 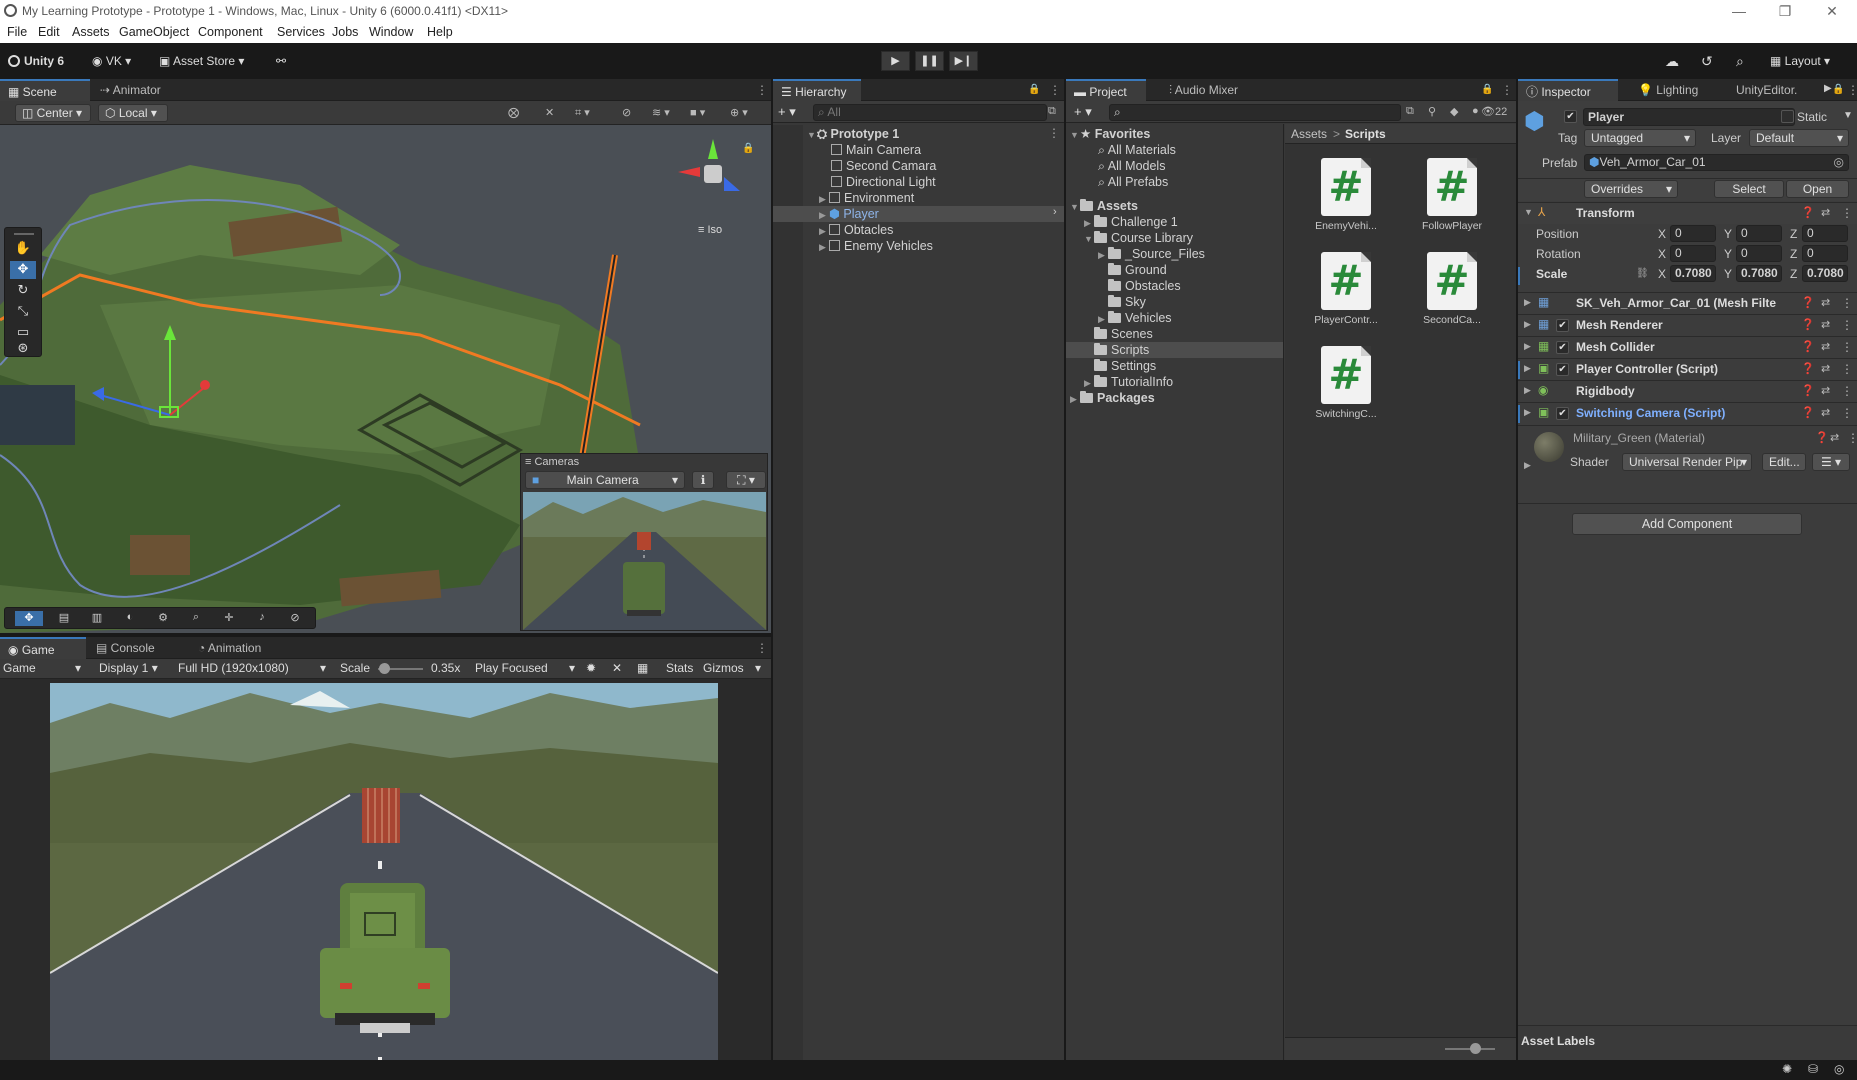 What do you see at coordinates (1668, 90) in the screenshot?
I see `tab-lighting: 💡 Lighting` at bounding box center [1668, 90].